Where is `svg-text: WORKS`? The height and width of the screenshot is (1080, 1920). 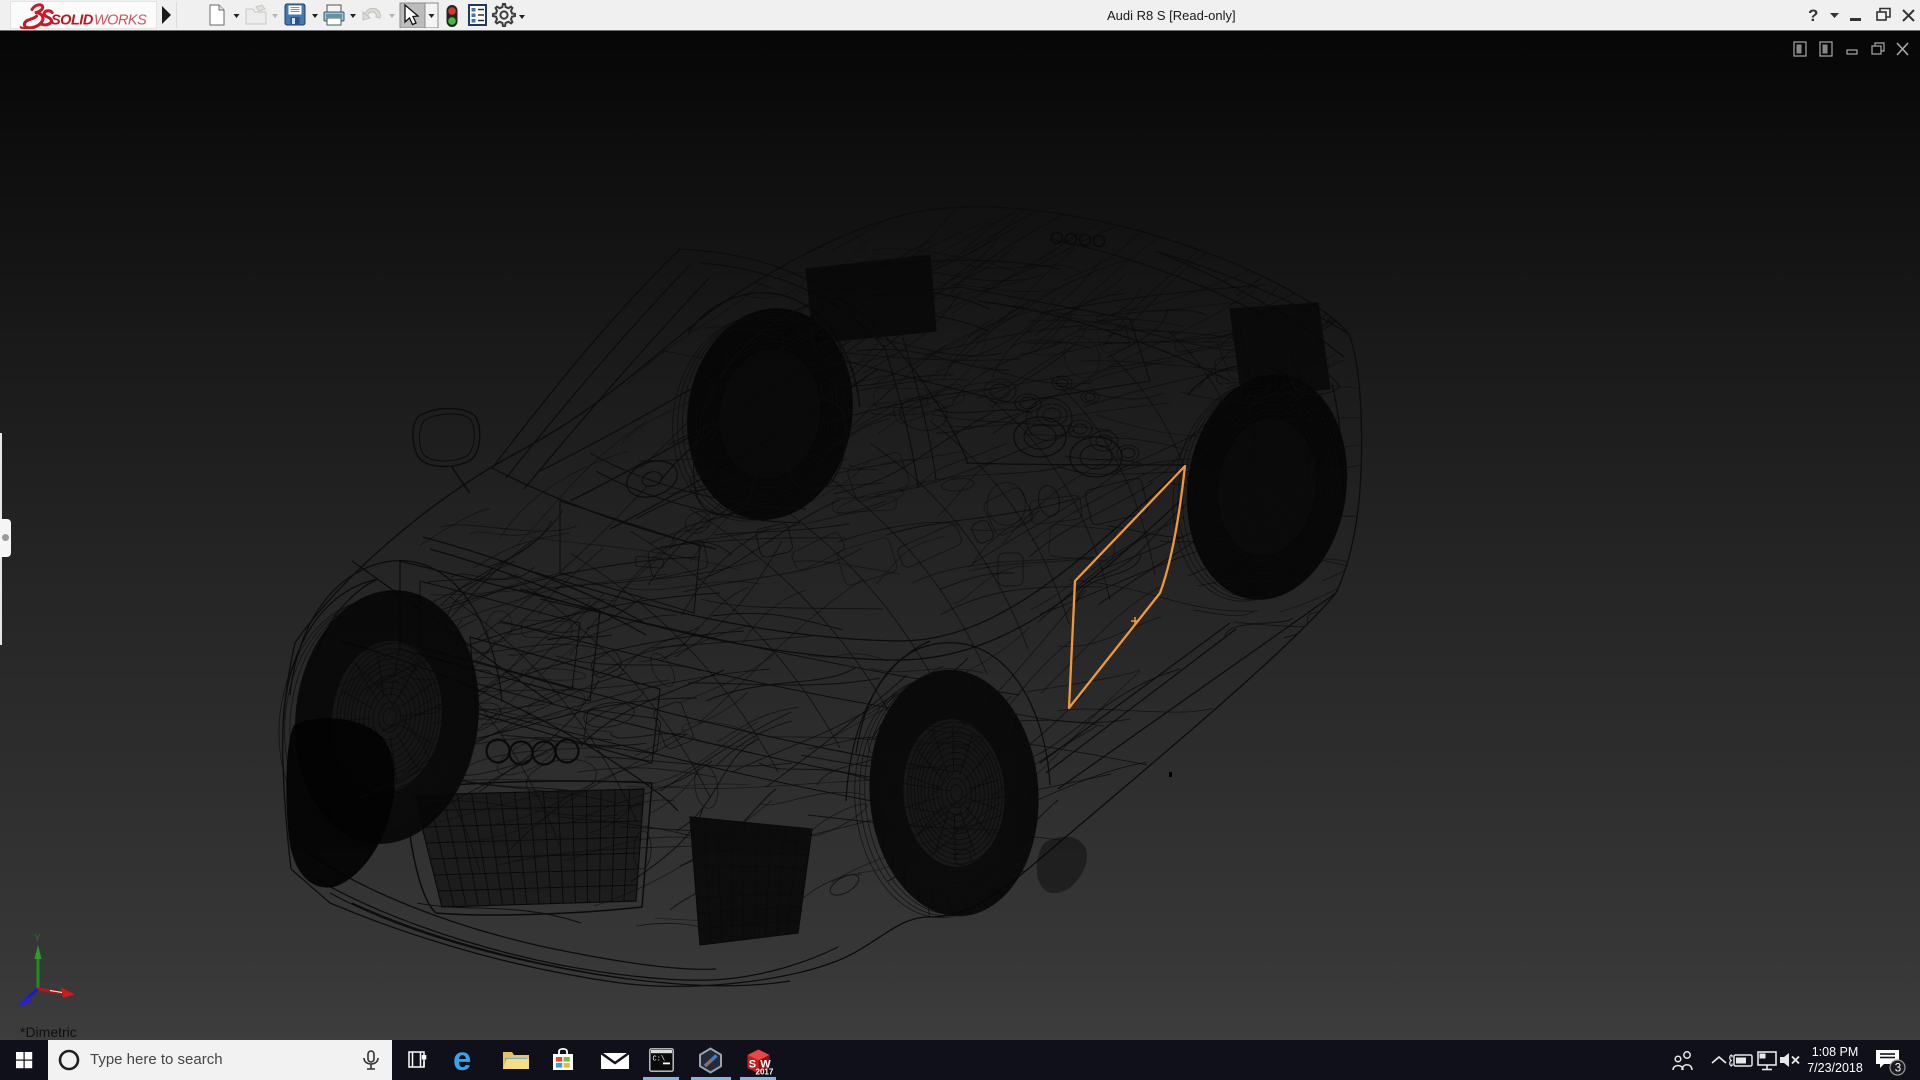
svg-text: WORKS is located at coordinates (120, 21).